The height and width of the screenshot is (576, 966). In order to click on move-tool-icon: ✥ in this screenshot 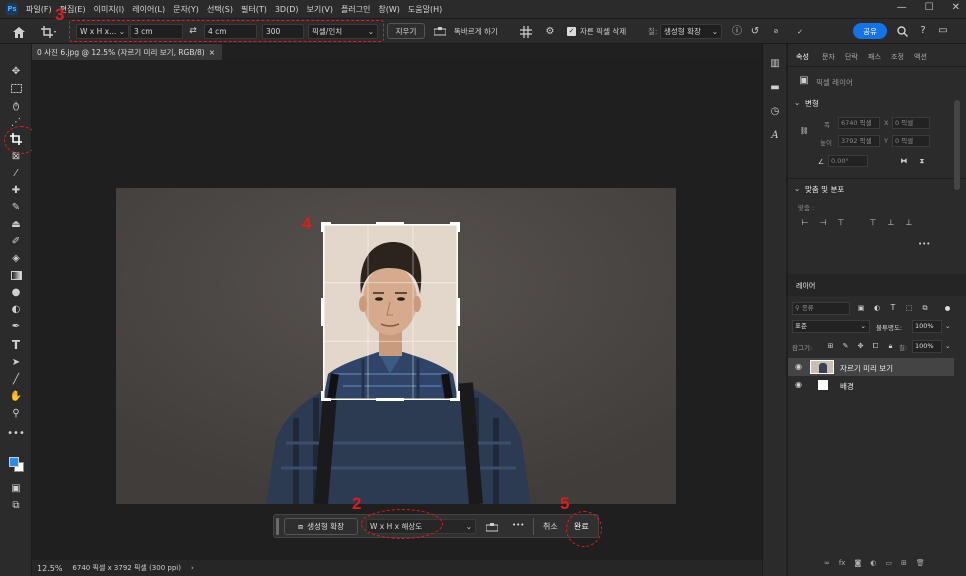, I will do `click(16, 71)`.